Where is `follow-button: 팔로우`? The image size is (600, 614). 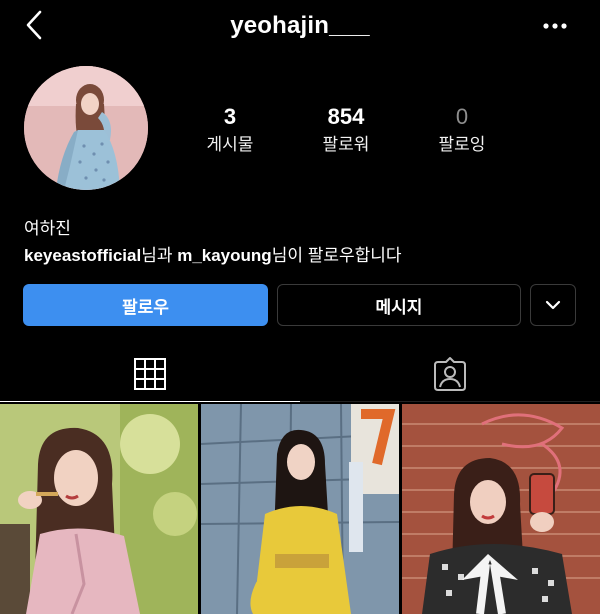 follow-button: 팔로우 is located at coordinates (145, 305).